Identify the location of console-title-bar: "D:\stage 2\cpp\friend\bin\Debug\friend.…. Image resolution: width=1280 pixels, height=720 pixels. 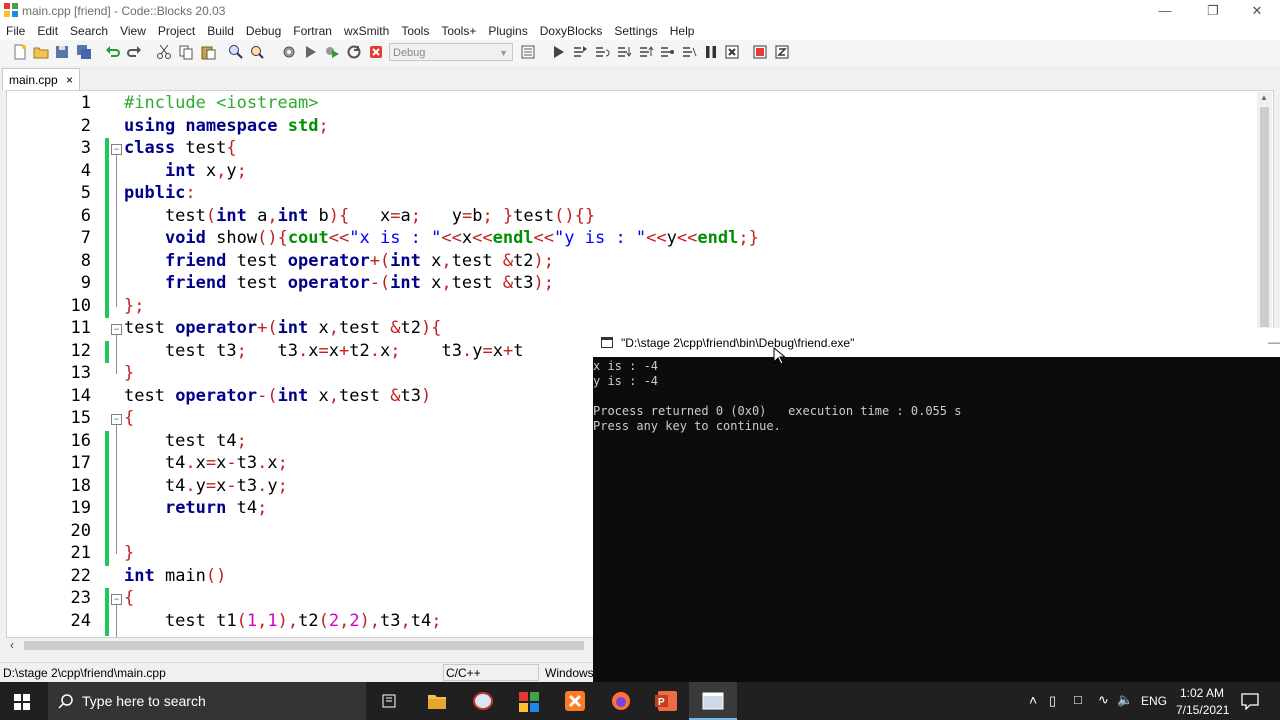
(936, 342).